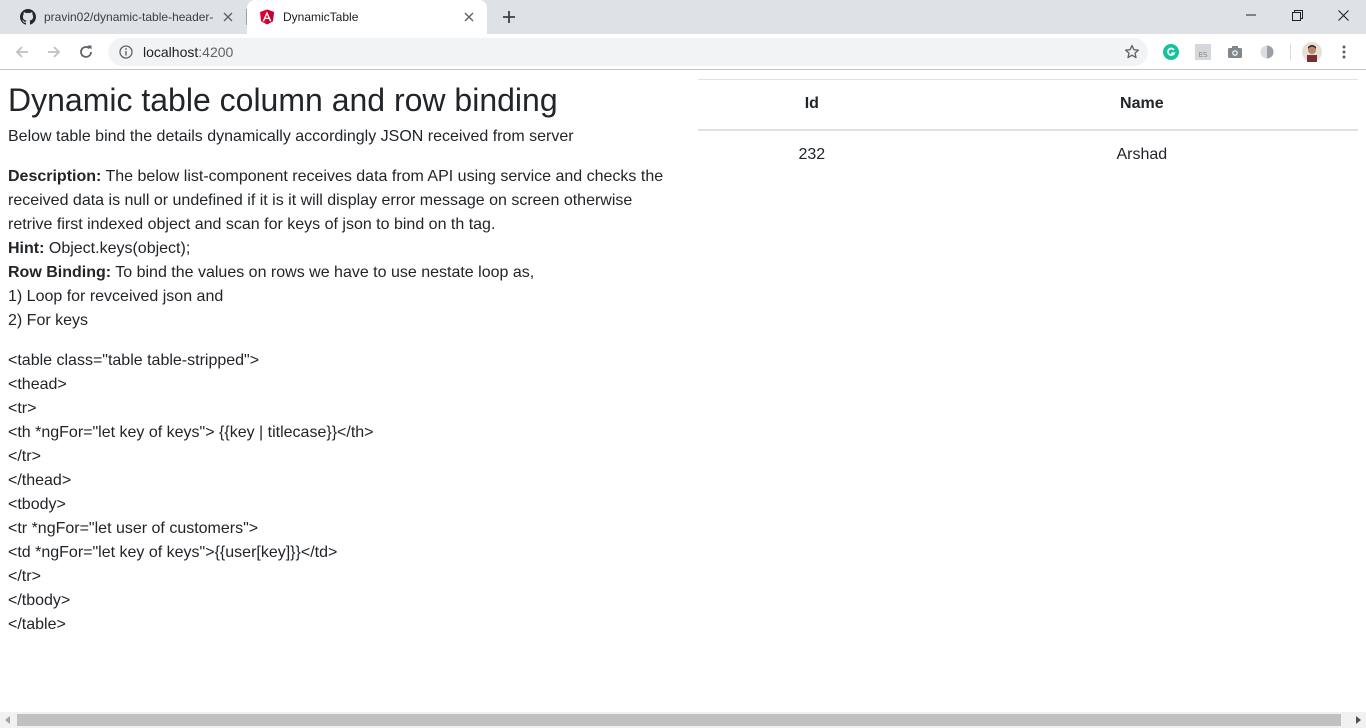  What do you see at coordinates (1344, 52) in the screenshot?
I see `menu-dots-icon` at bounding box center [1344, 52].